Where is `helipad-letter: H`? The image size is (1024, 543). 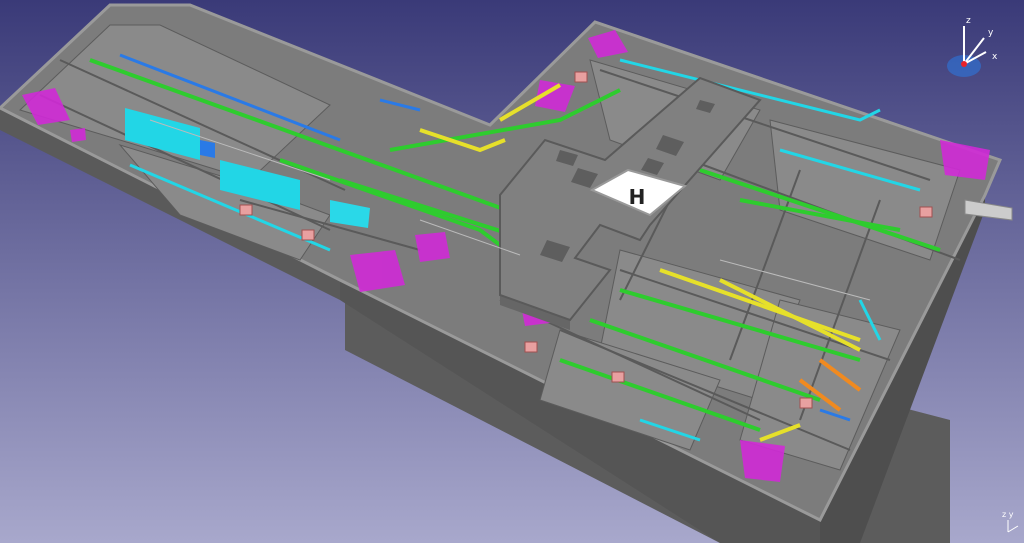 helipad-letter: H is located at coordinates (637, 197).